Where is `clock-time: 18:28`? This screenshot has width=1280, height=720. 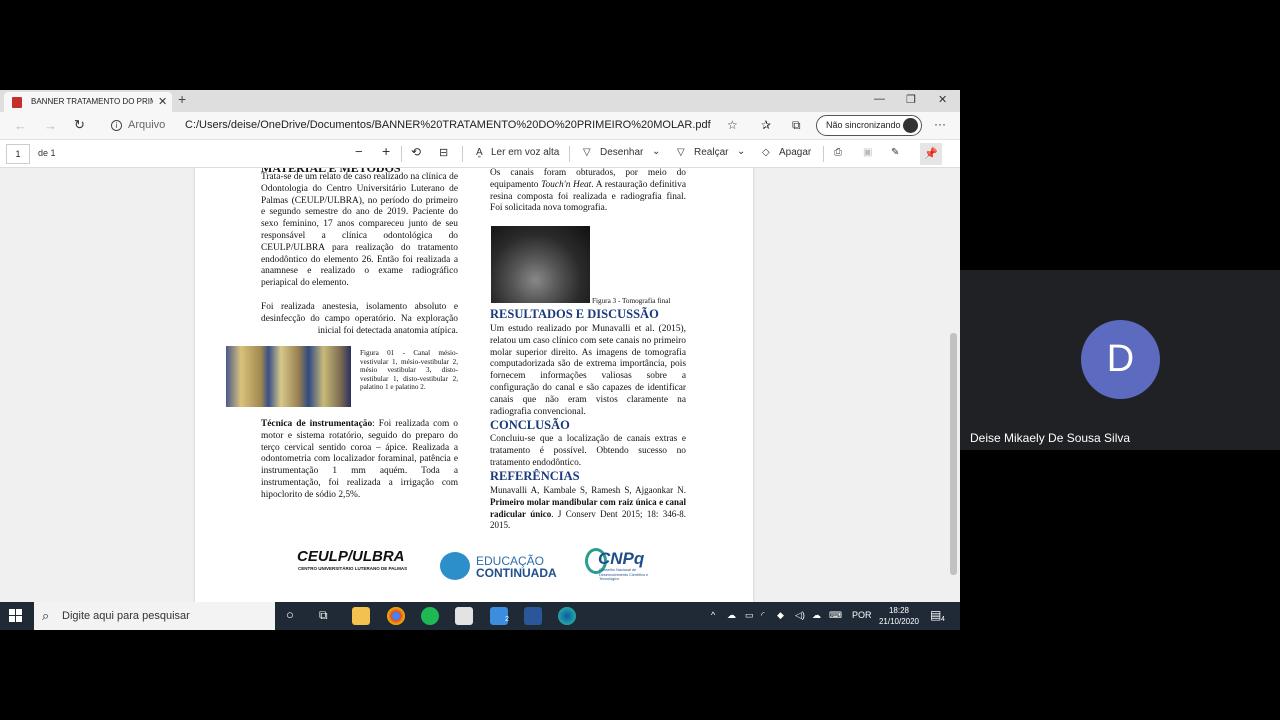
clock-time: 18:28 is located at coordinates (899, 610).